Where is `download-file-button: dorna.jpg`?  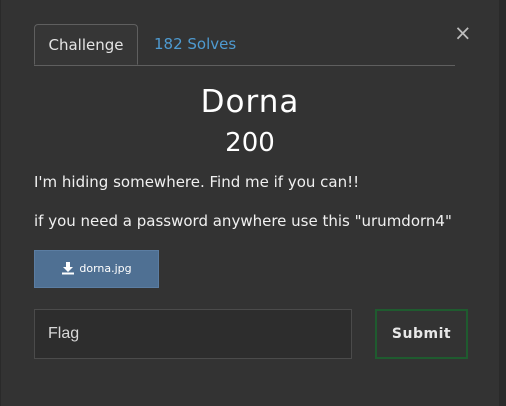 download-file-button: dorna.jpg is located at coordinates (96, 269).